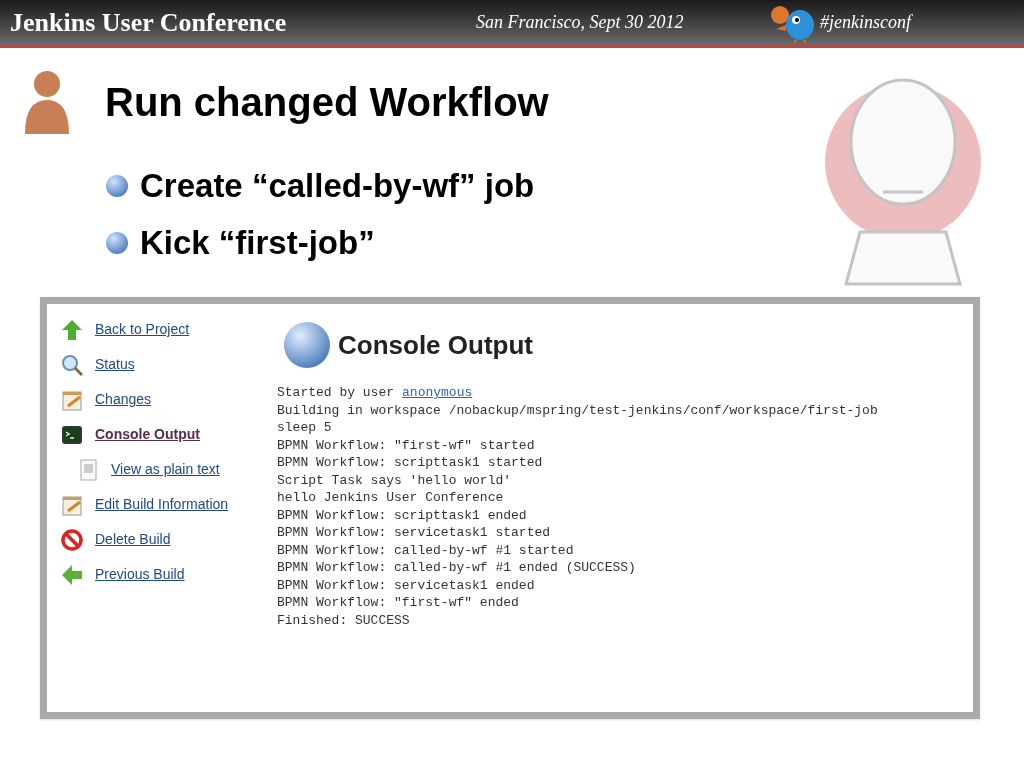  I want to click on document-icon, so click(88, 469).